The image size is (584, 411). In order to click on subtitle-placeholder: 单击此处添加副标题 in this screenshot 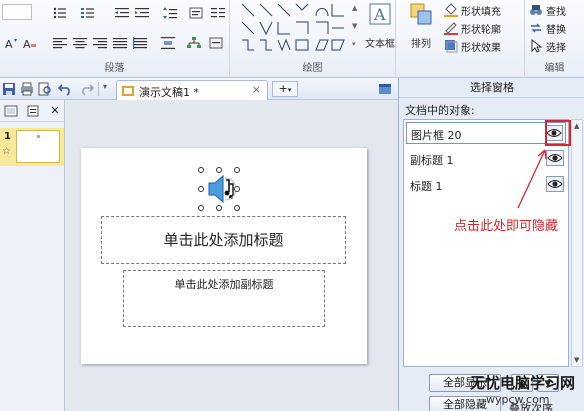, I will do `click(224, 298)`.